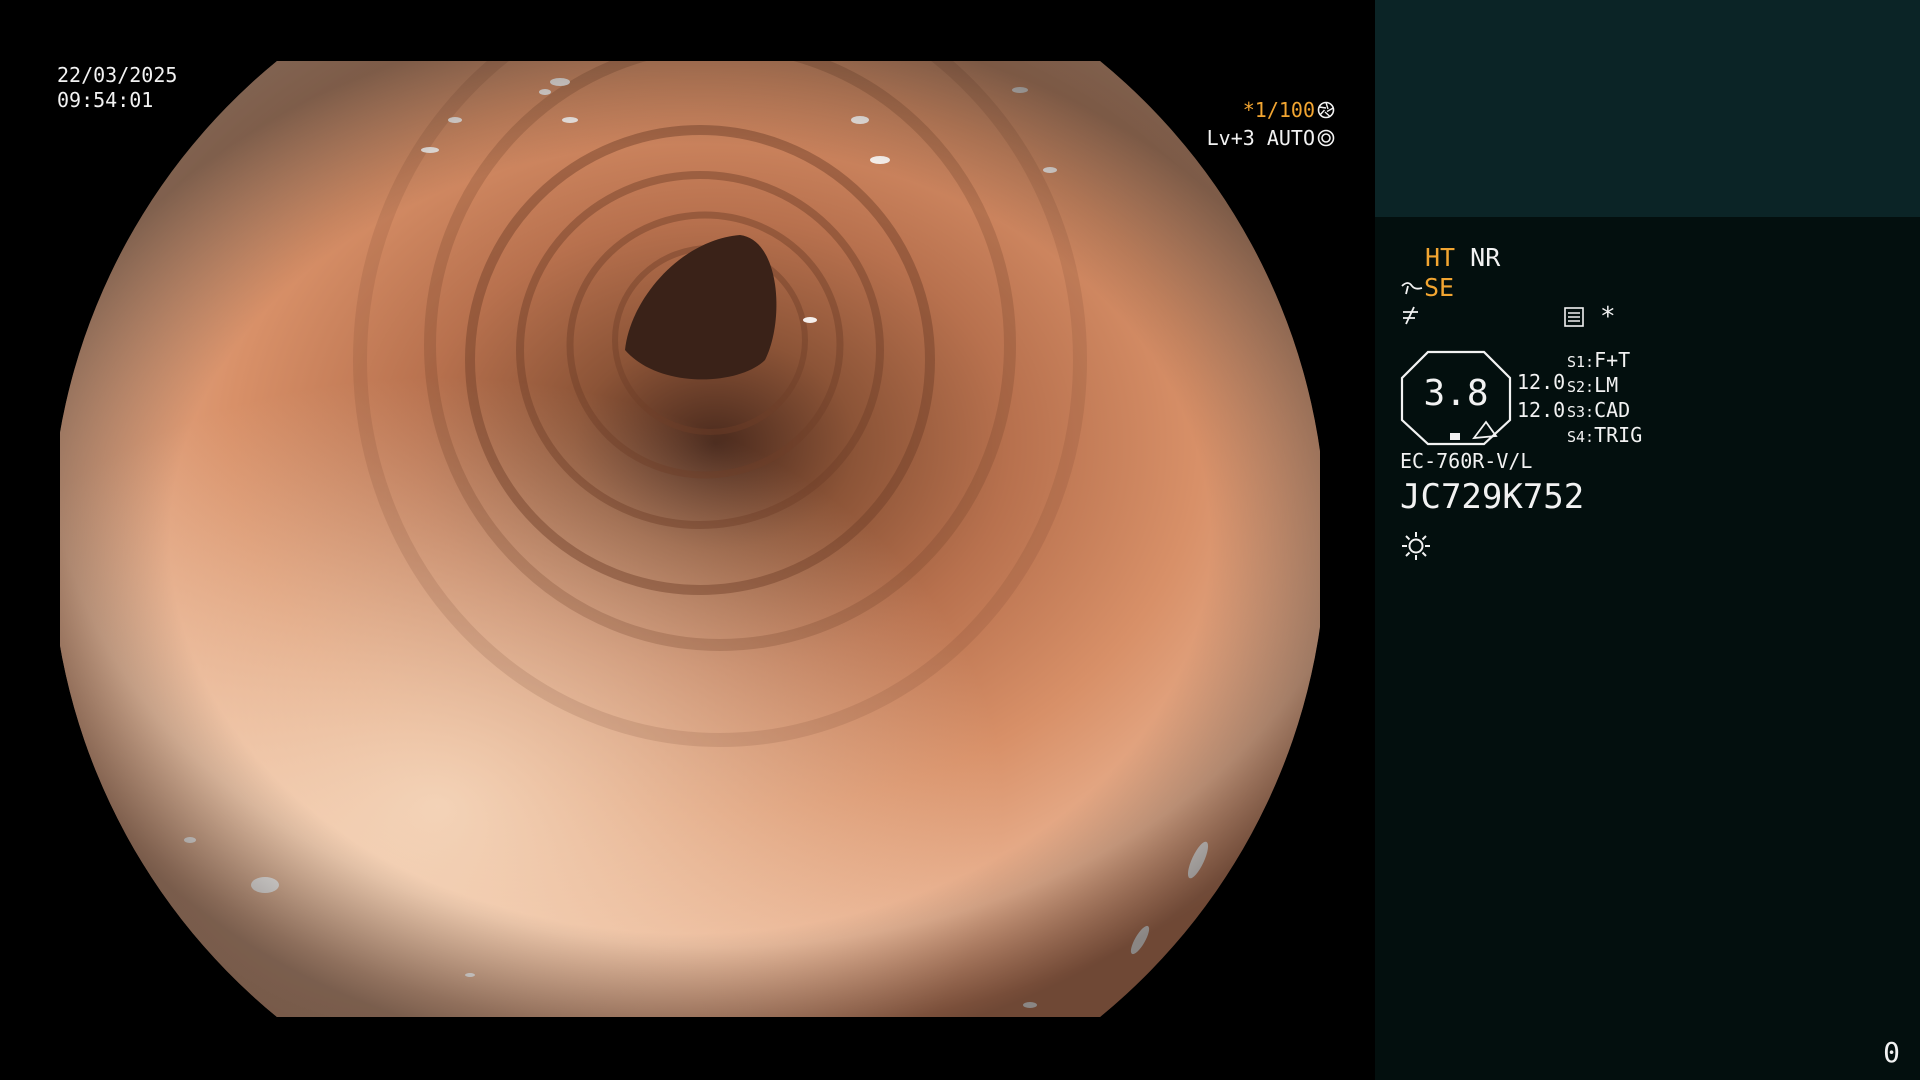 The width and height of the screenshot is (1920, 1080). What do you see at coordinates (1230, 138) in the screenshot?
I see `brightness-level: Lv+3` at bounding box center [1230, 138].